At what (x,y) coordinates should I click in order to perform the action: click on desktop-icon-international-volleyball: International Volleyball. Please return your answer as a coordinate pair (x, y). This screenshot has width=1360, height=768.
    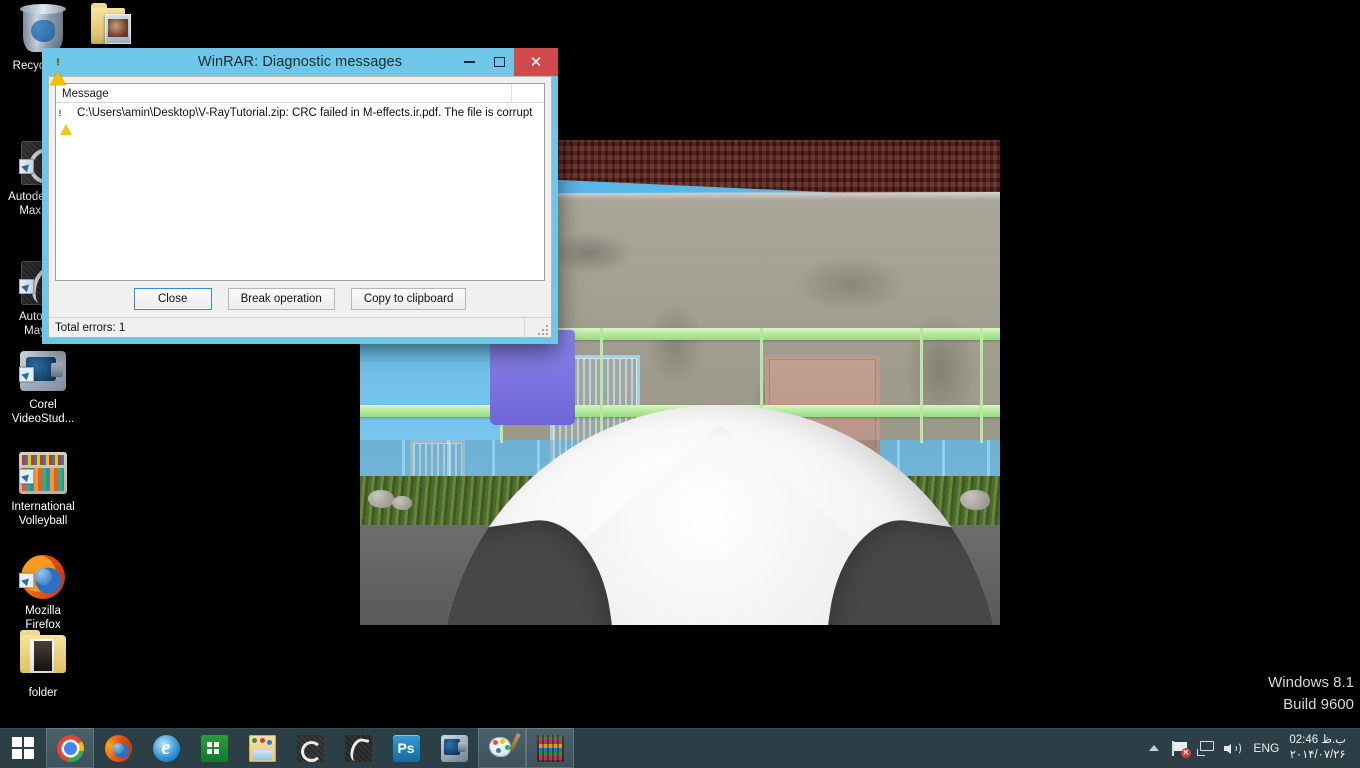
    Looking at the image, I should click on (43, 482).